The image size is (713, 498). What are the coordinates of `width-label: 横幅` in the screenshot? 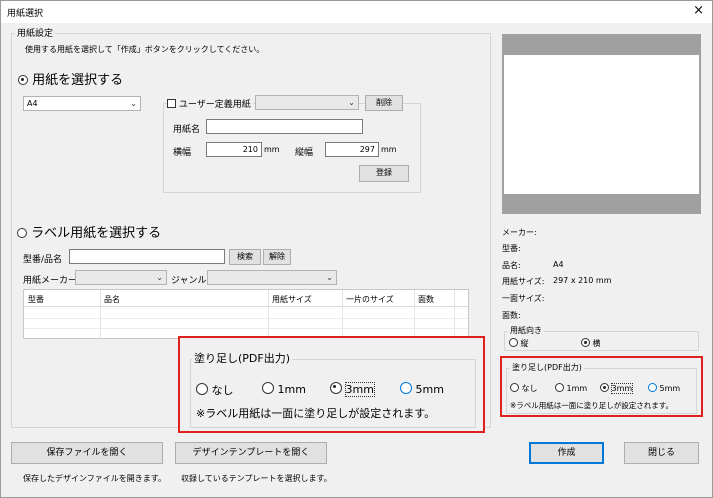 It's located at (182, 153).